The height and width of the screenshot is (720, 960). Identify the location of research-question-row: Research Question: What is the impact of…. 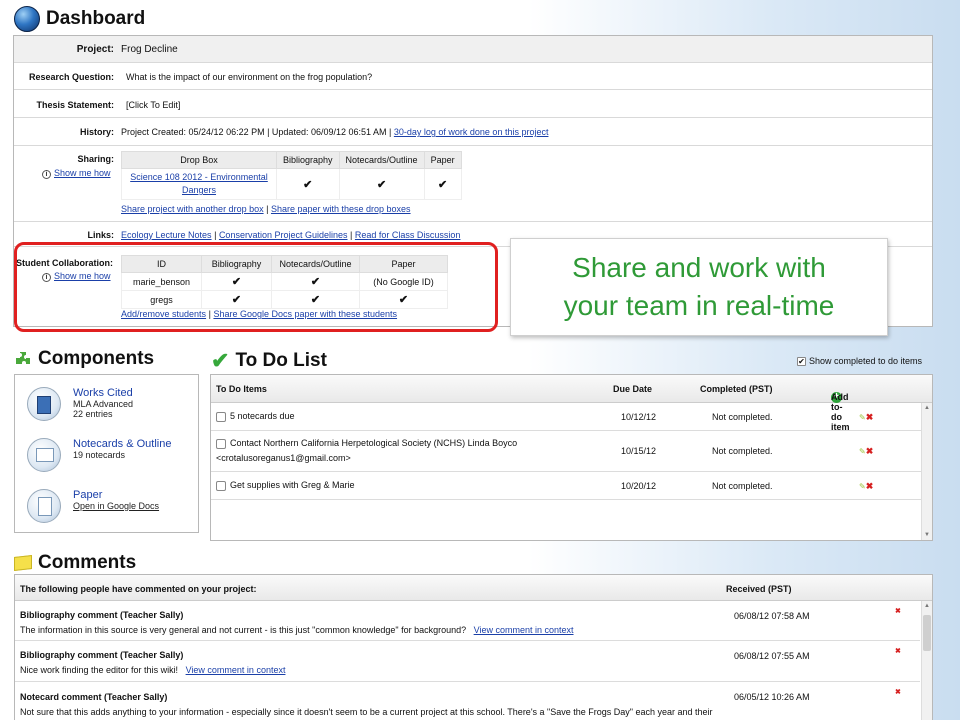
(473, 76).